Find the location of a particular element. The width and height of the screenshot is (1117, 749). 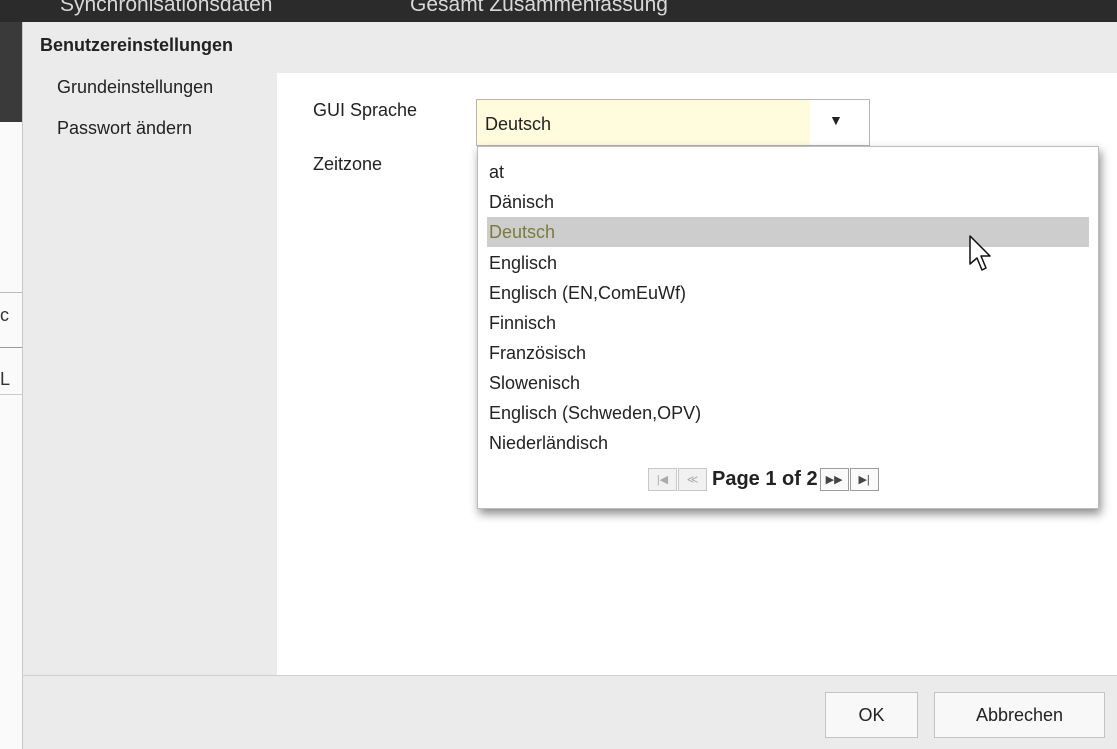

gui-language-combobox: Deutsch ▼ is located at coordinates (673, 122).